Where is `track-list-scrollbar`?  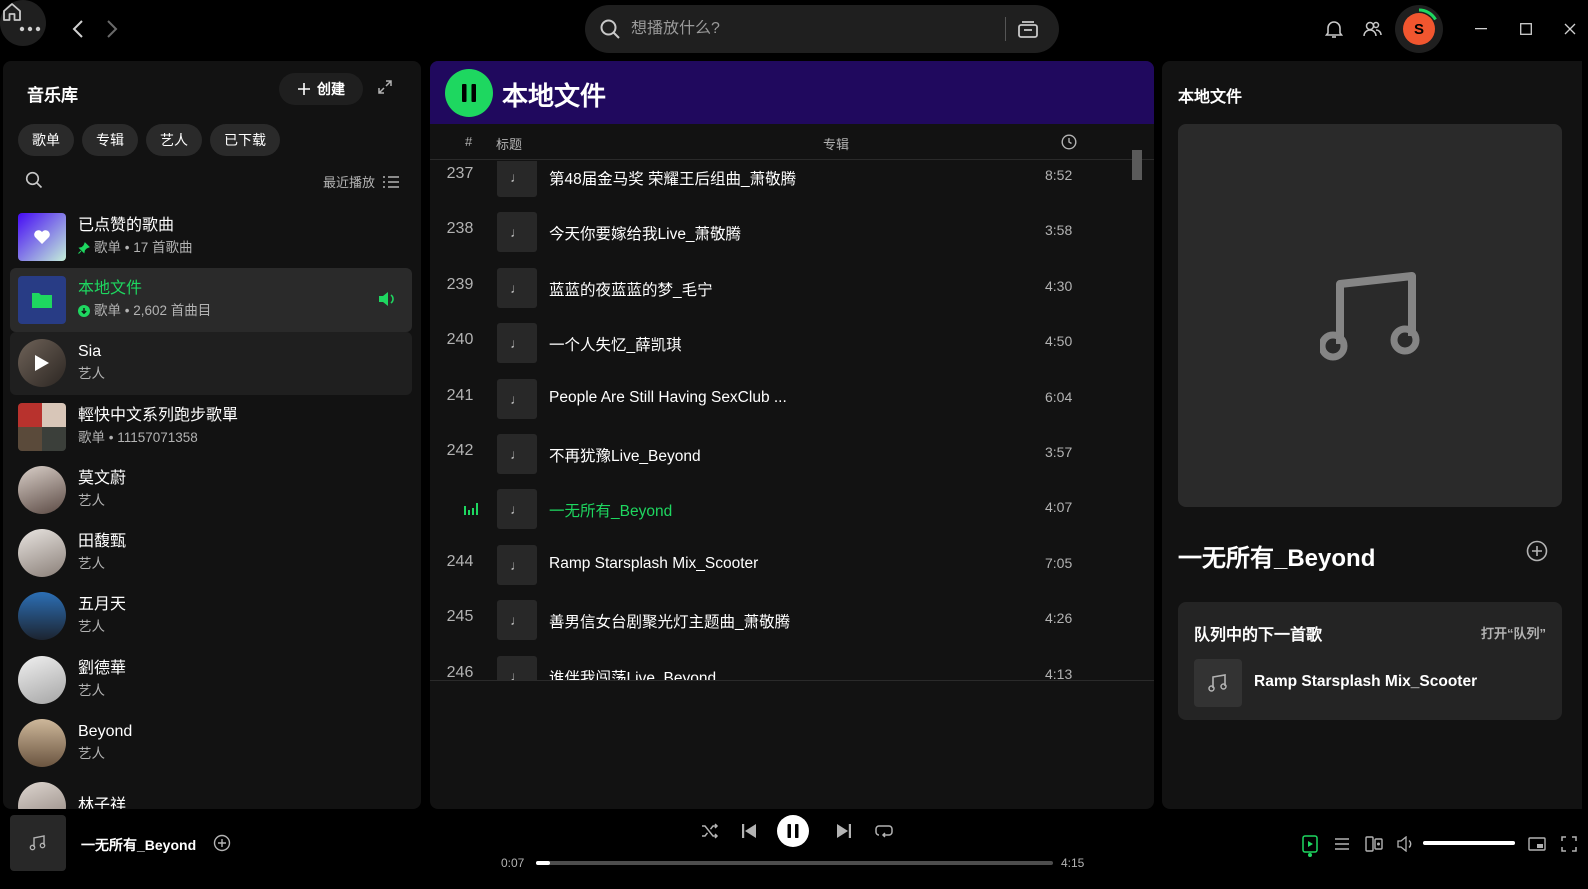 track-list-scrollbar is located at coordinates (1137, 165).